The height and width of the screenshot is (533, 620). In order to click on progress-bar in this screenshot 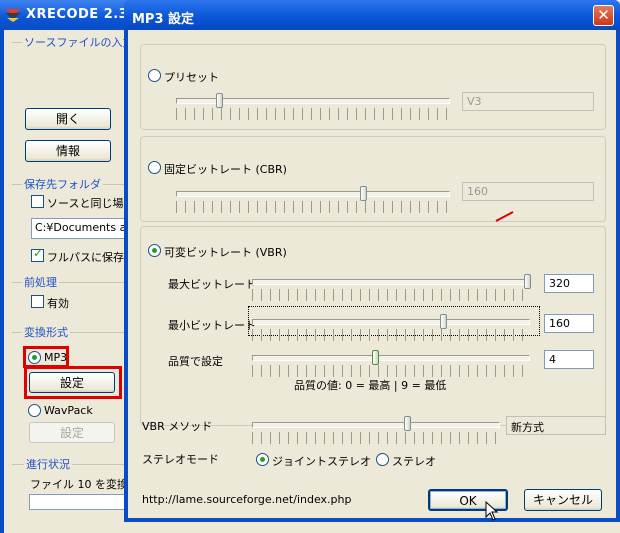, I will do `click(77, 502)`.